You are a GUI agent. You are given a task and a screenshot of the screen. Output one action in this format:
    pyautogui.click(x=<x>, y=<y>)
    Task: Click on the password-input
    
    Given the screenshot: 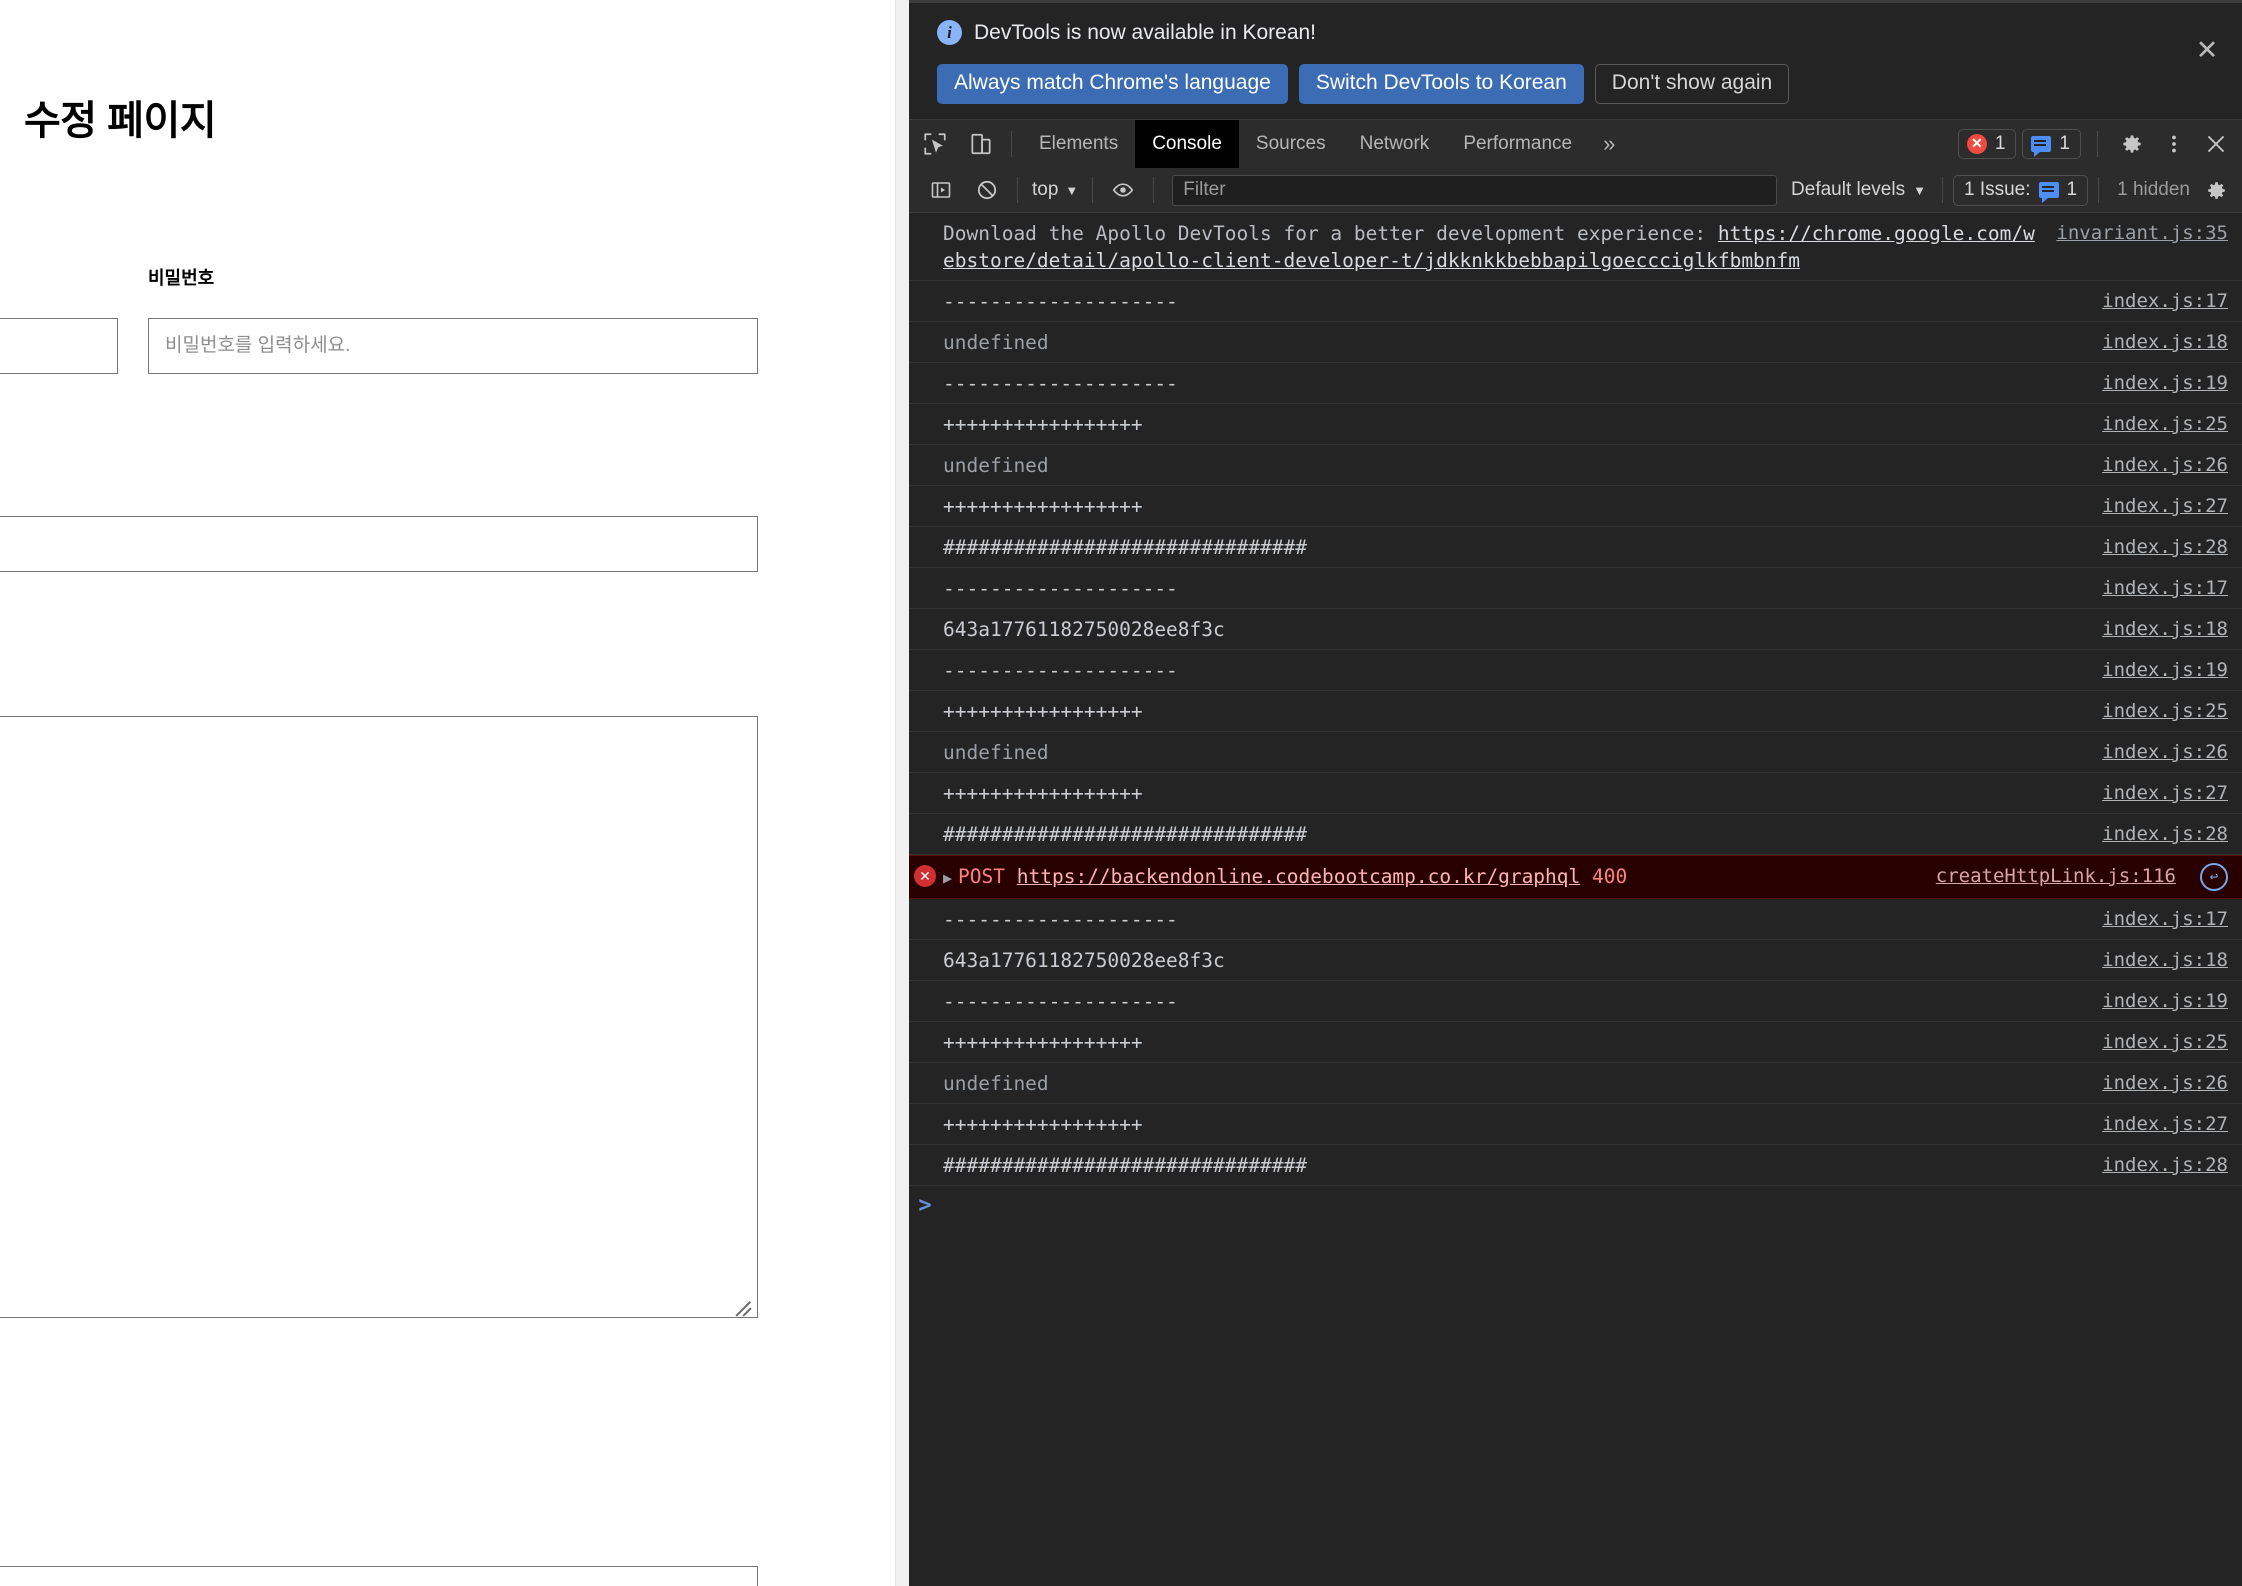 What is the action you would take?
    pyautogui.click(x=453, y=346)
    